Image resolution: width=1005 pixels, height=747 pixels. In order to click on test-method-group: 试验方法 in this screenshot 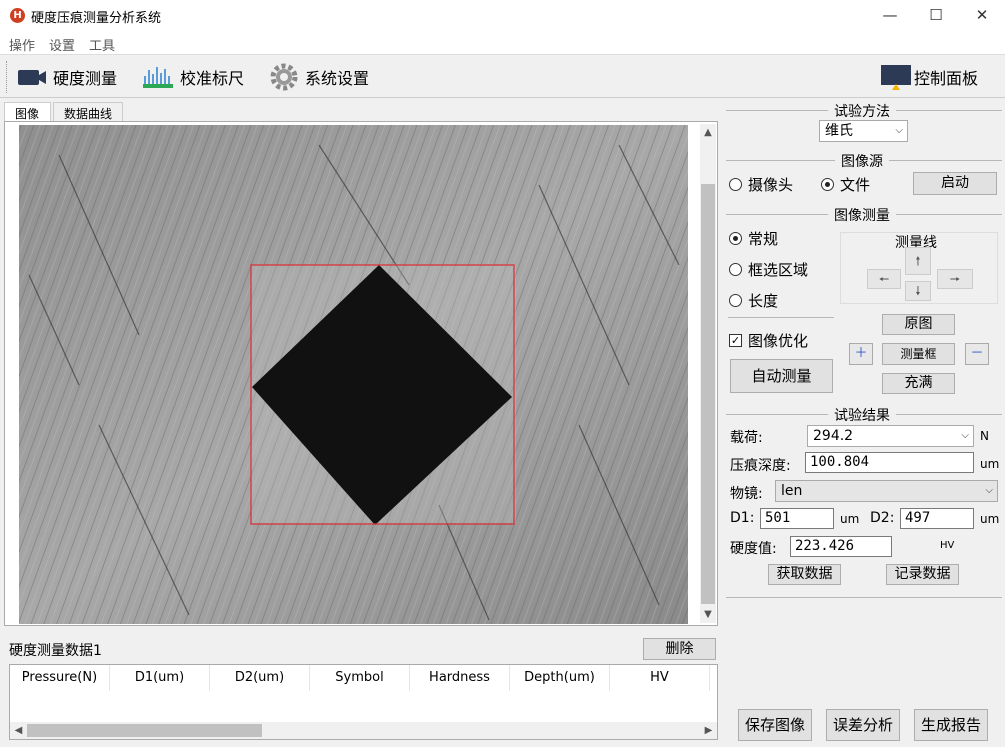, I will do `click(862, 110)`.